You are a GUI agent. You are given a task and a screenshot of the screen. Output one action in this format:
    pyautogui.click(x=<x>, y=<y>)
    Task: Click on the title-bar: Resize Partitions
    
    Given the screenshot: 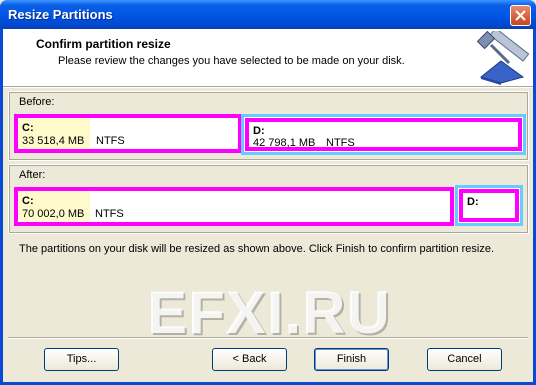 What is the action you would take?
    pyautogui.click(x=268, y=14)
    